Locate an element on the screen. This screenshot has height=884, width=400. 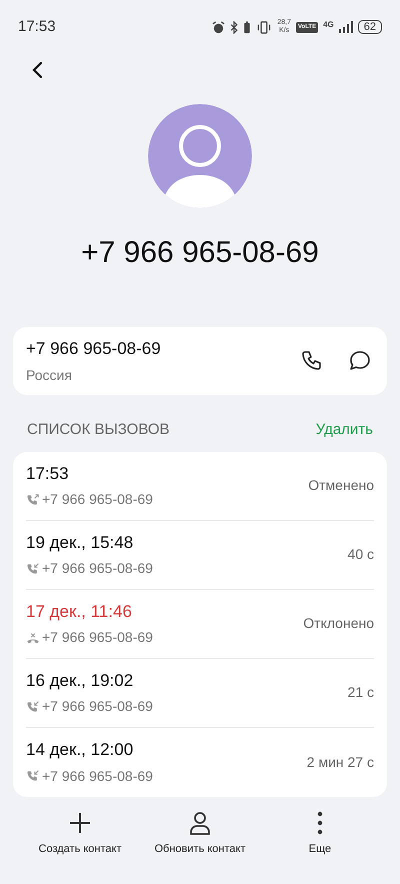
region-label: Россия is located at coordinates (49, 376).